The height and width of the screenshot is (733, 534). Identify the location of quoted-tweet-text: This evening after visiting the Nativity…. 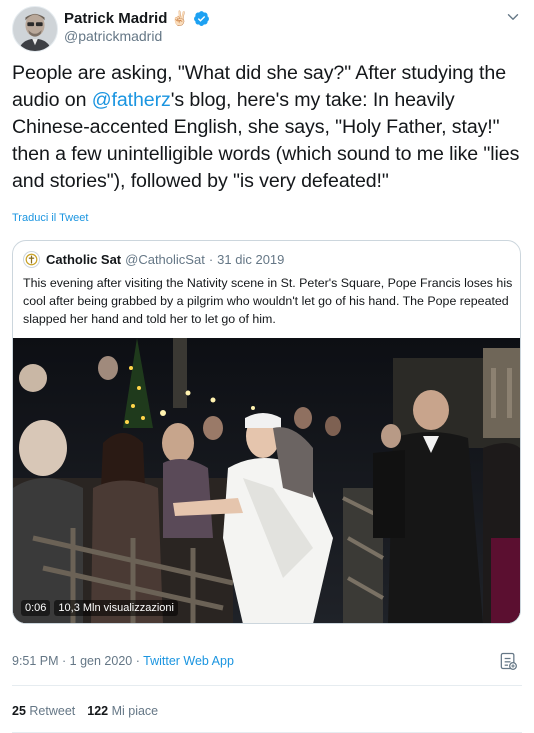
(268, 301).